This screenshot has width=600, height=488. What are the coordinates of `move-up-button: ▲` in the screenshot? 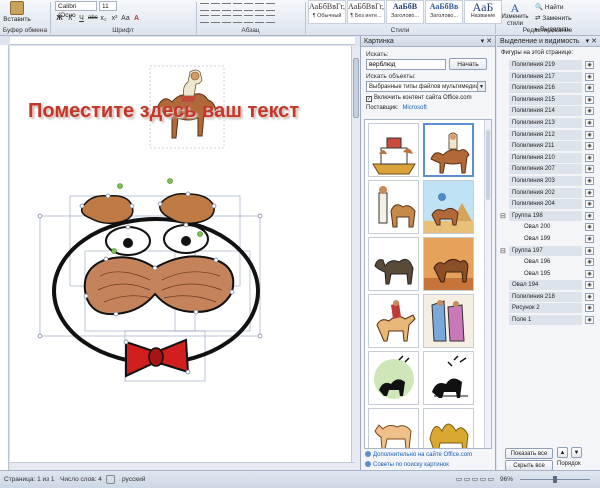 It's located at (562, 452).